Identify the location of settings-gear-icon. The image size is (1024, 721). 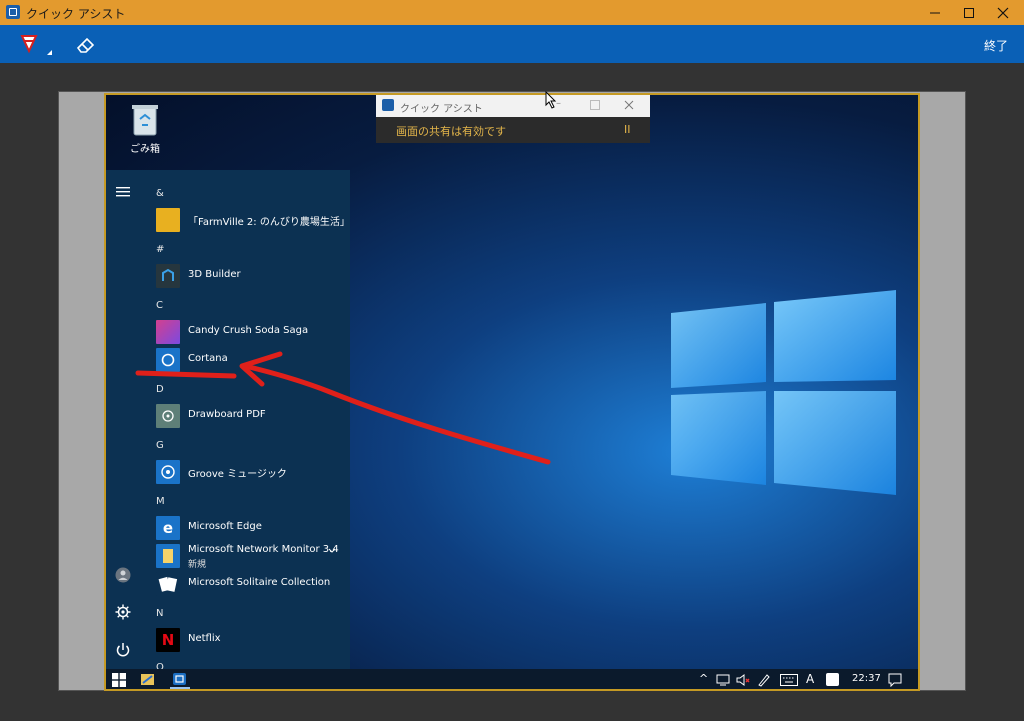
(123, 612).